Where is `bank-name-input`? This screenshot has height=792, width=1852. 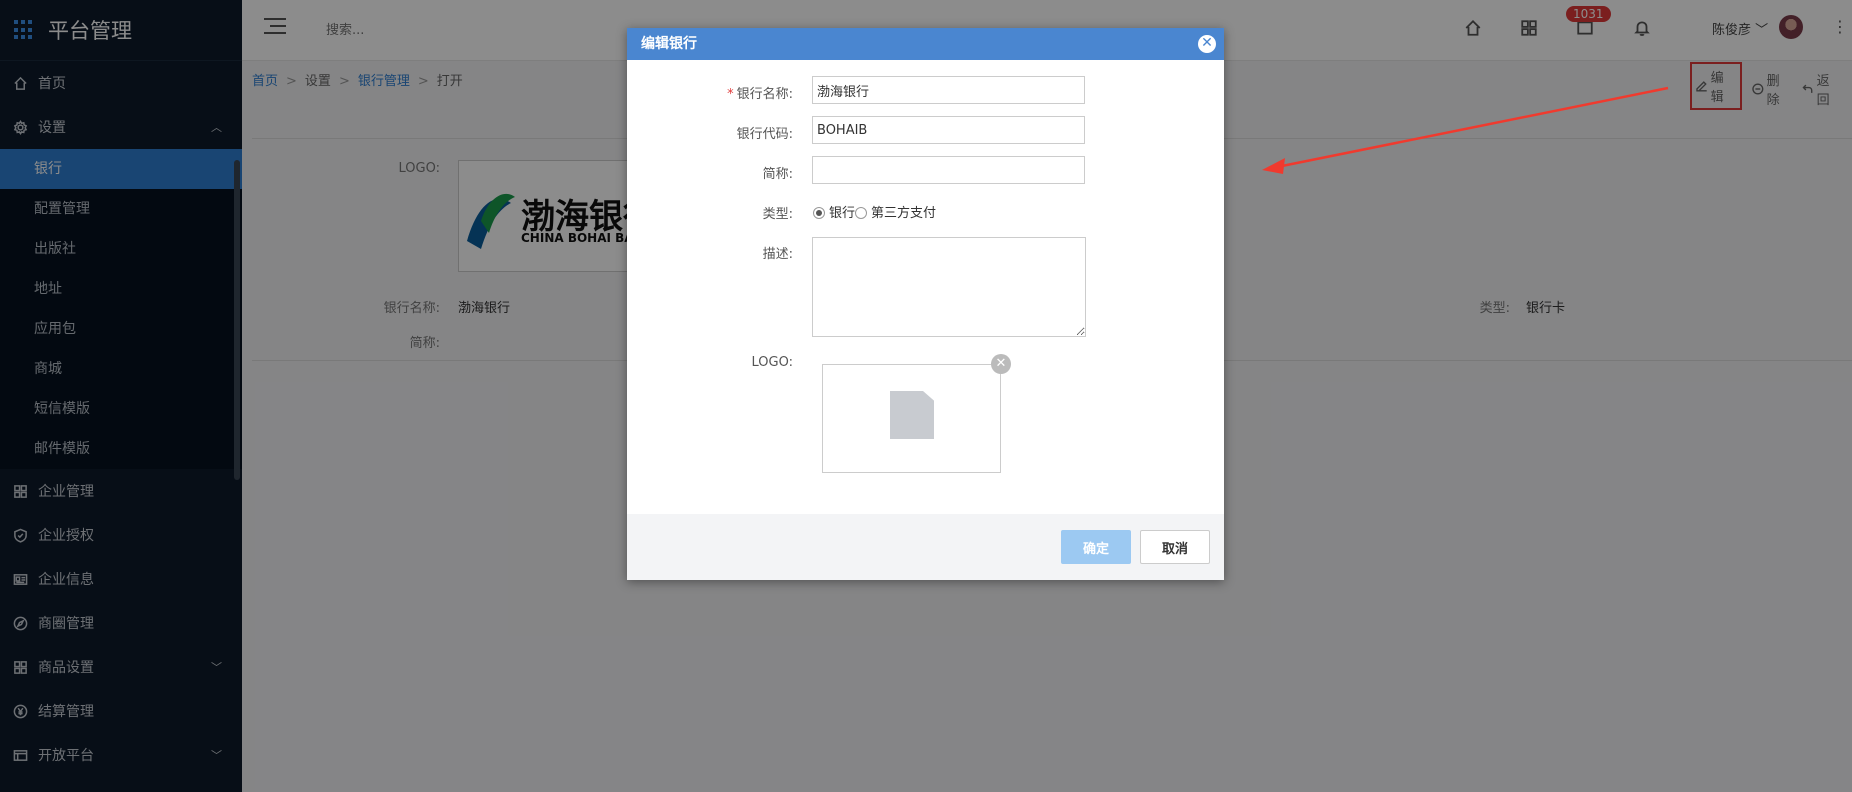 bank-name-input is located at coordinates (948, 90).